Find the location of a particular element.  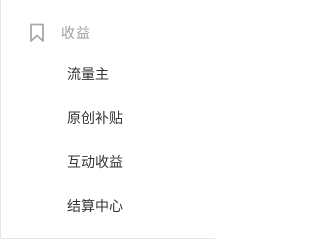

menu-item-traffic-owner: 流量主 is located at coordinates (95, 82).